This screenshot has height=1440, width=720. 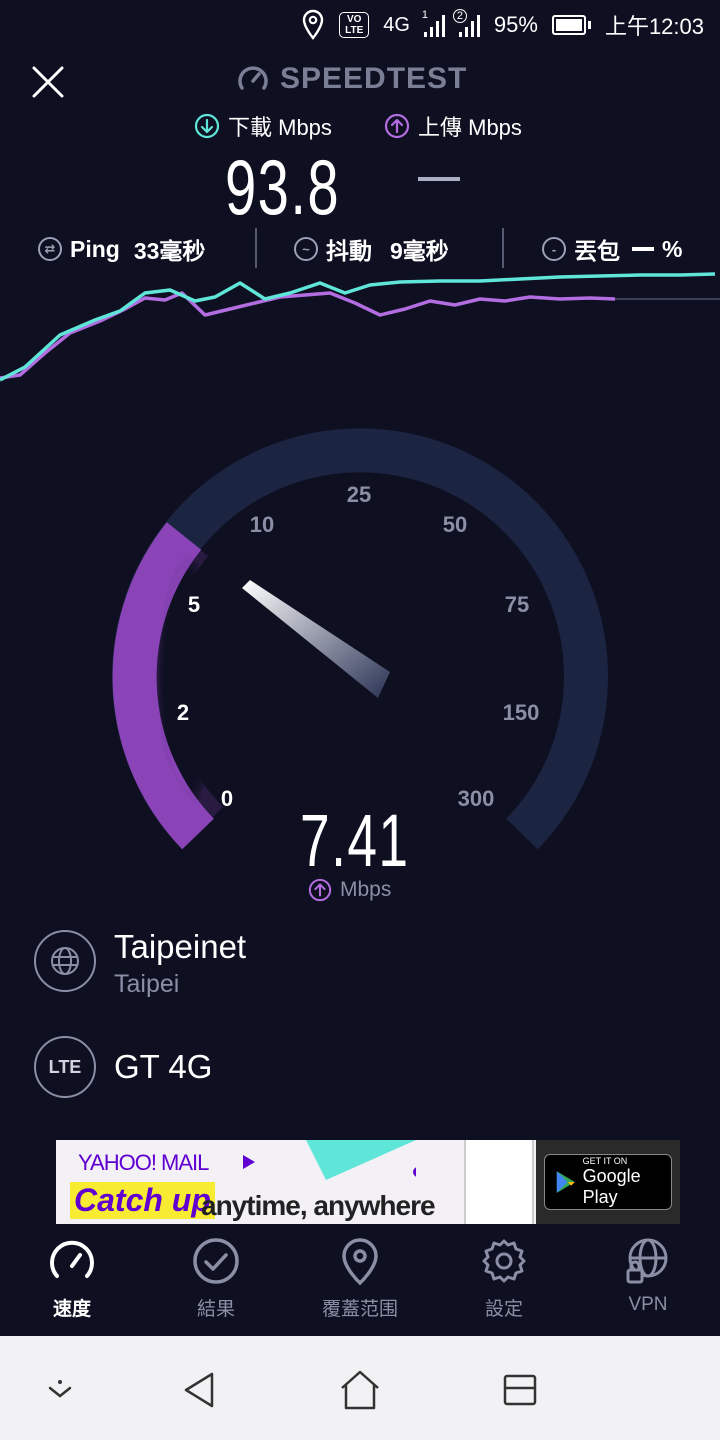 I want to click on gear-icon, so click(x=504, y=1261).